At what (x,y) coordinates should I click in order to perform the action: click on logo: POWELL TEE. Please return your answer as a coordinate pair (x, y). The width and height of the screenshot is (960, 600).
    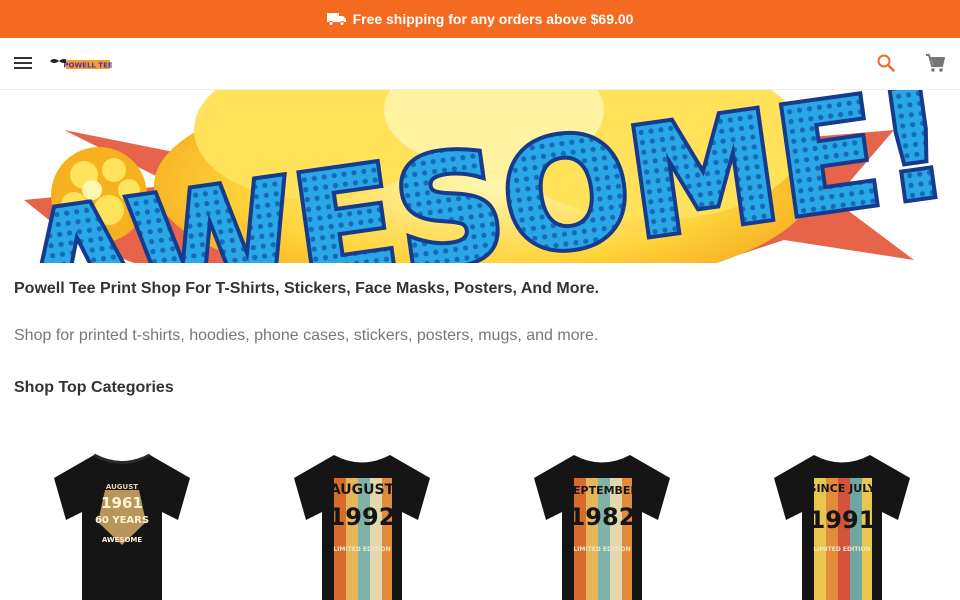
    Looking at the image, I should click on (80, 64).